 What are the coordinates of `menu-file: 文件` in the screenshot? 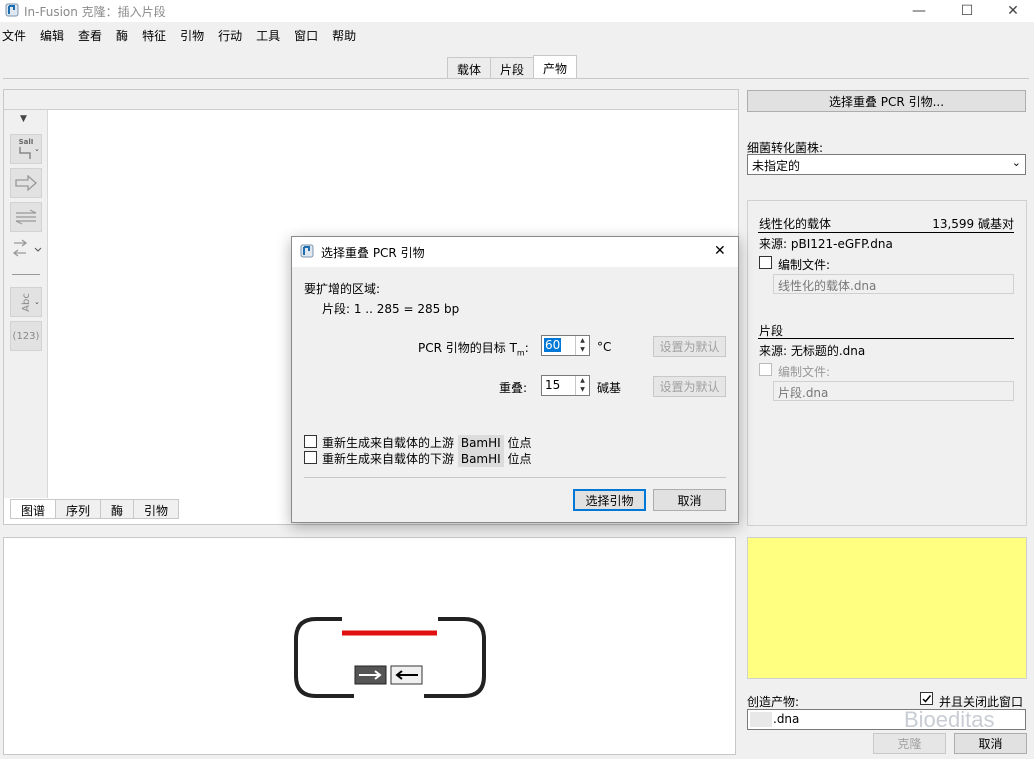 It's located at (14, 35).